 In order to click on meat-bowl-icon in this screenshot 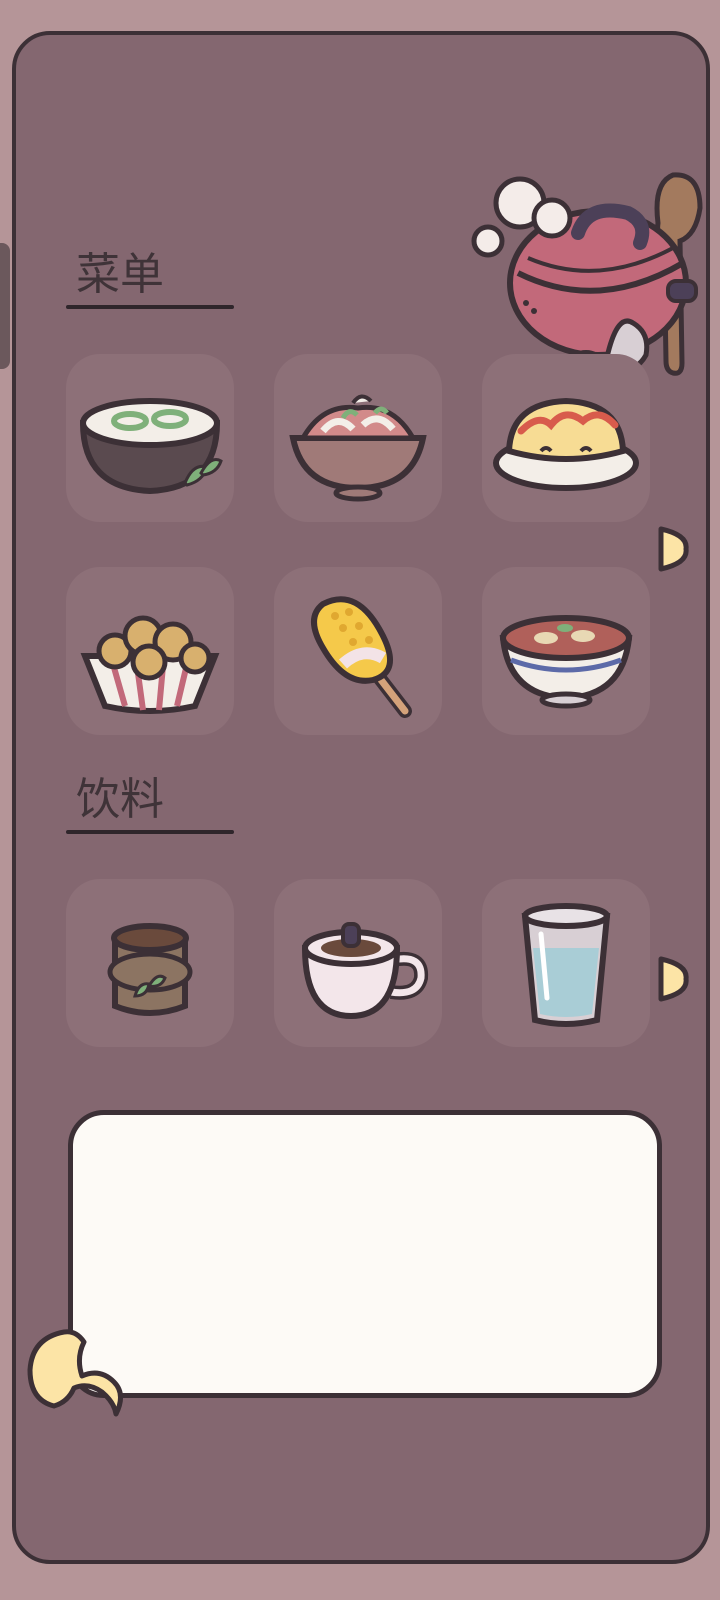, I will do `click(358, 448)`.